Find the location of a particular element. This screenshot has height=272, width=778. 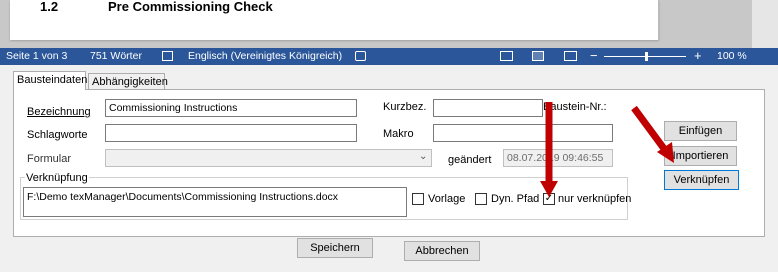

arrow-diagonal-icon is located at coordinates (652, 134).